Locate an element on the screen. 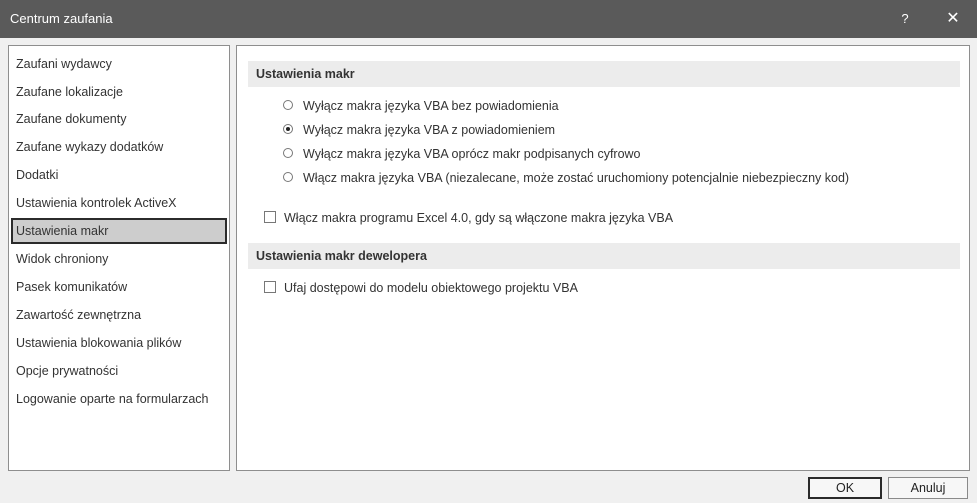 This screenshot has width=977, height=503. nav-item-trusted-documents: Zaufane dokumenty is located at coordinates (119, 119).